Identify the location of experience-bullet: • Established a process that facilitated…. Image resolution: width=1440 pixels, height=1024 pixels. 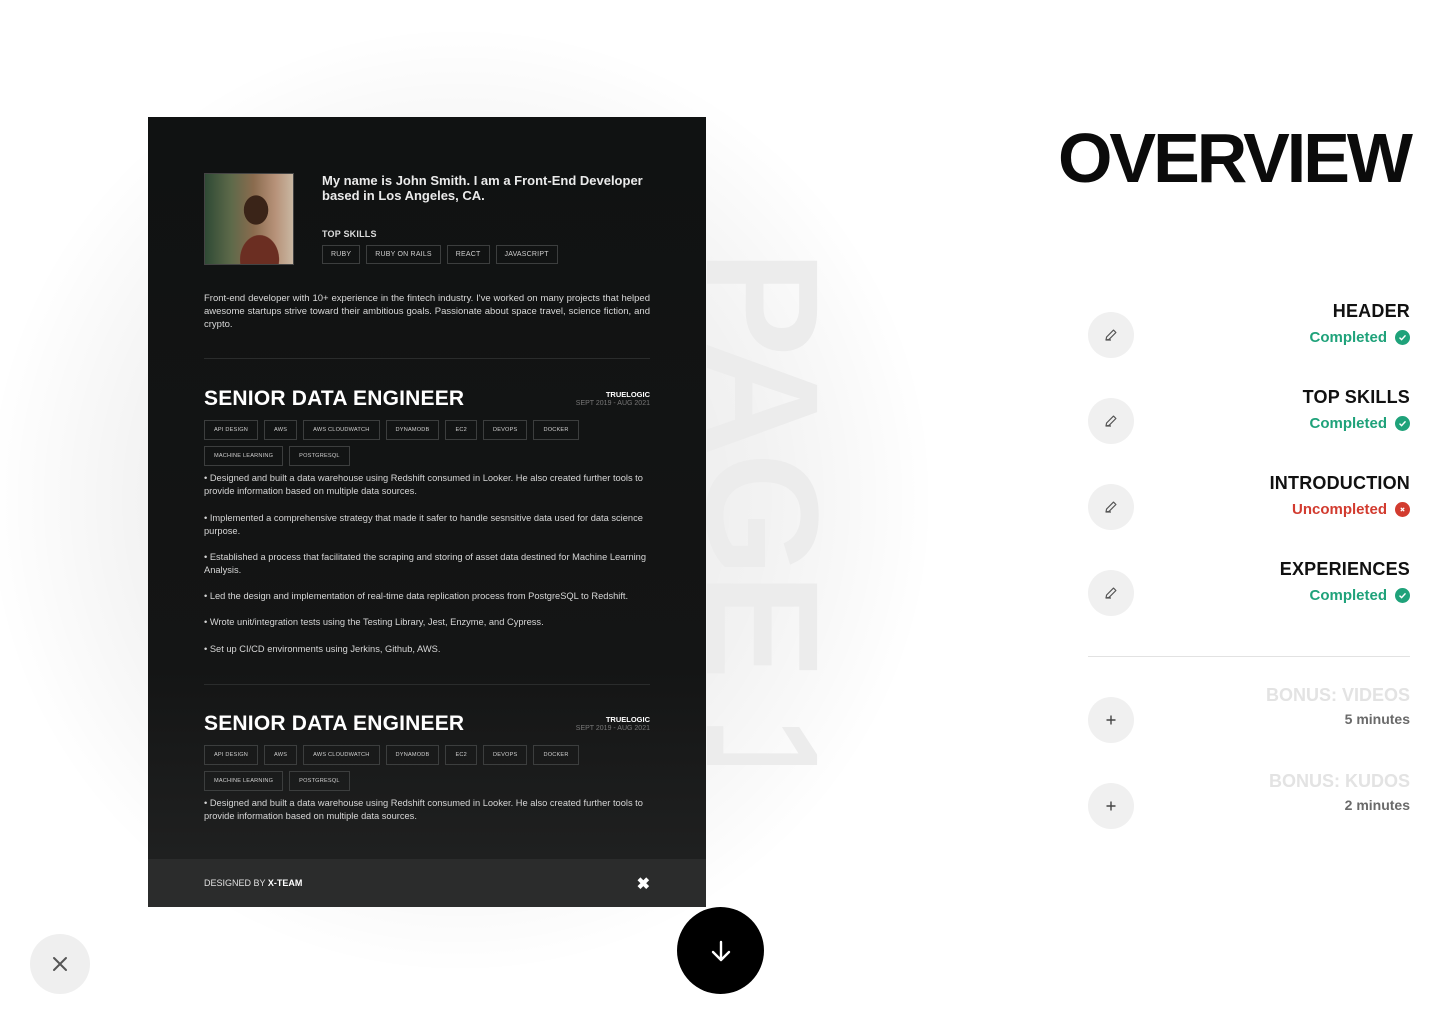
(425, 563).